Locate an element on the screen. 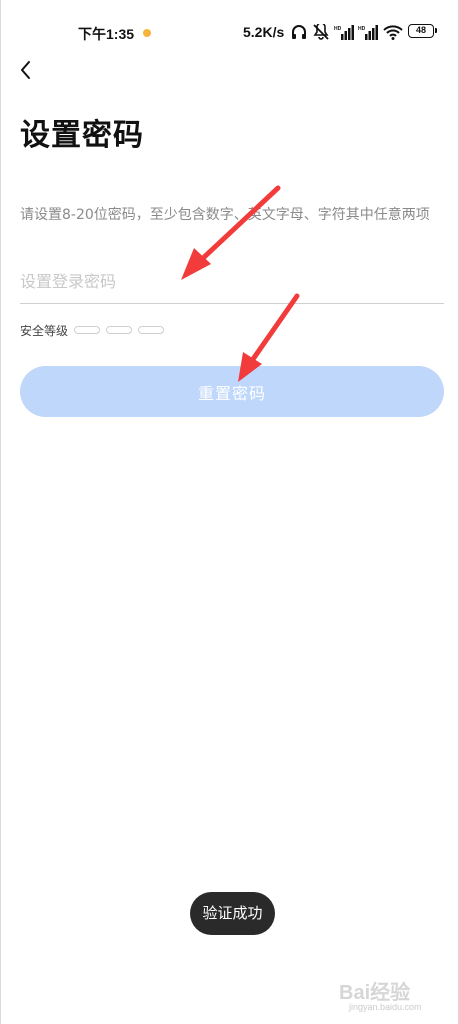 The image size is (459, 1024). password-hint: 请设置8-20位密码，至少包含数字、英文字母、字符其中任意两项 is located at coordinates (225, 215).